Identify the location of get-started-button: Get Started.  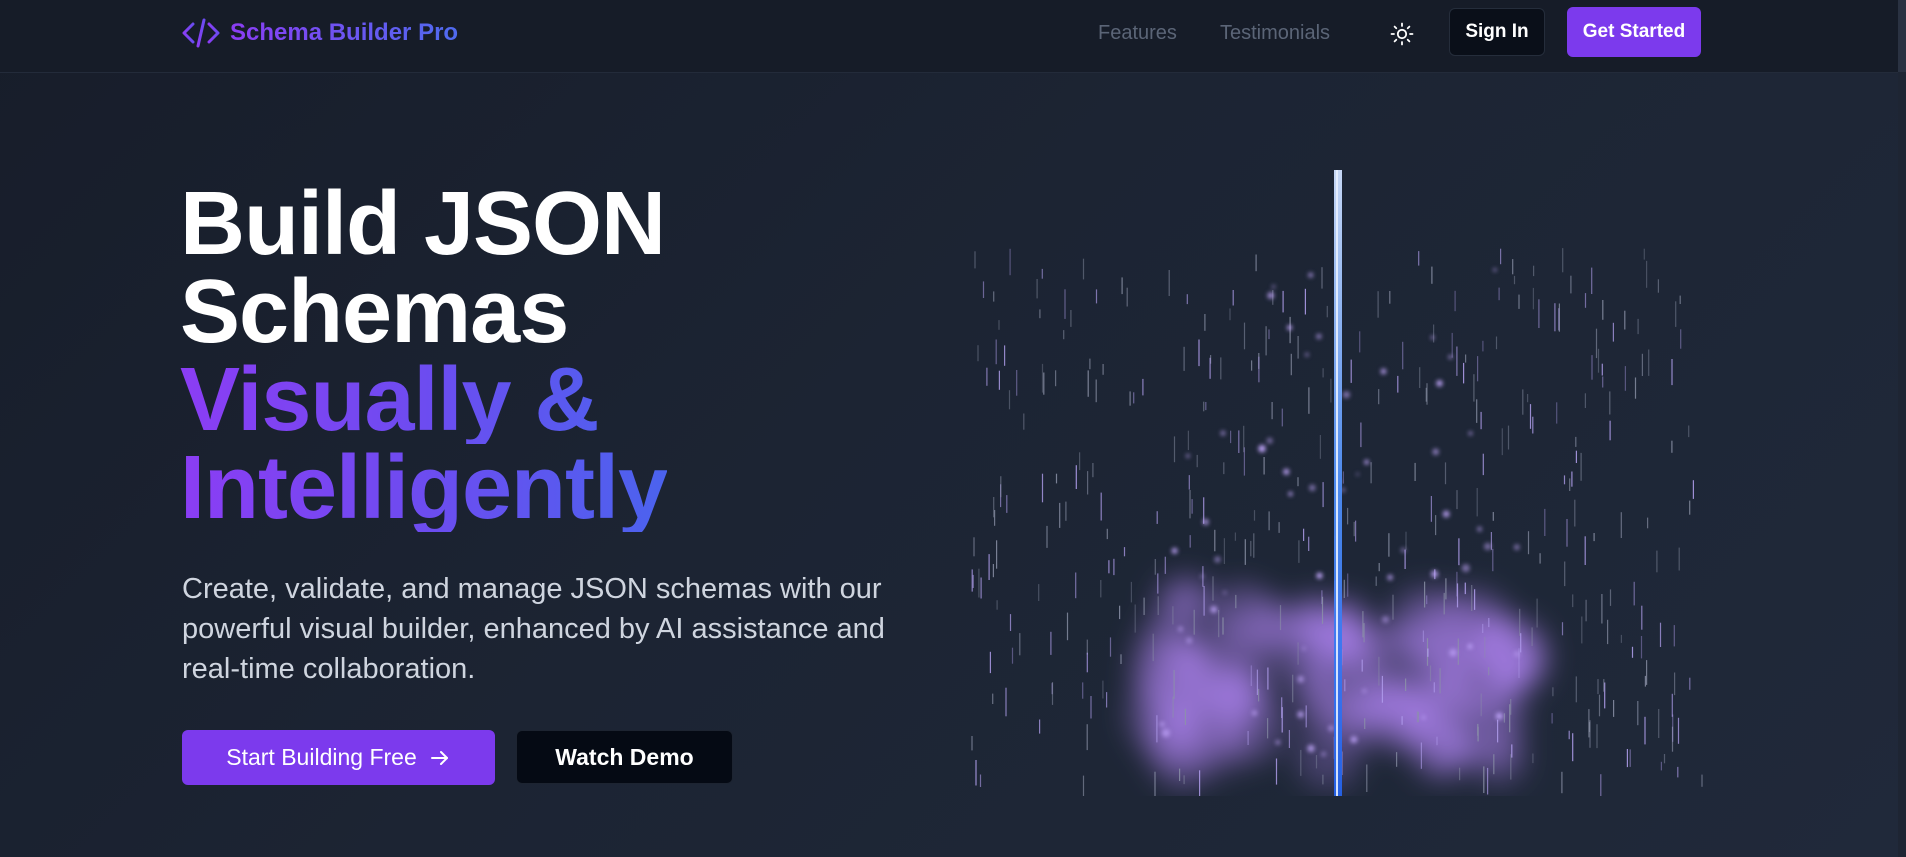
(1634, 32).